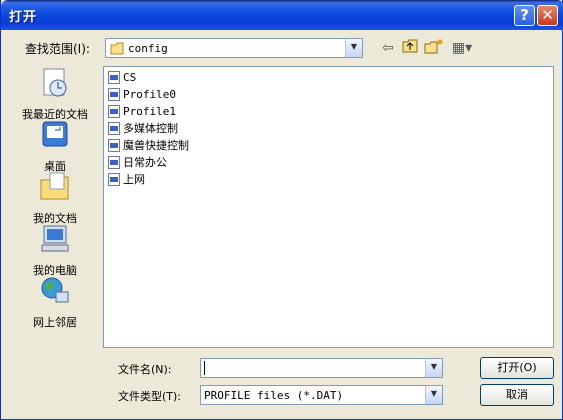  What do you see at coordinates (274, 395) in the screenshot?
I see `file-type-value: PROFILE files (*.DAT)` at bounding box center [274, 395].